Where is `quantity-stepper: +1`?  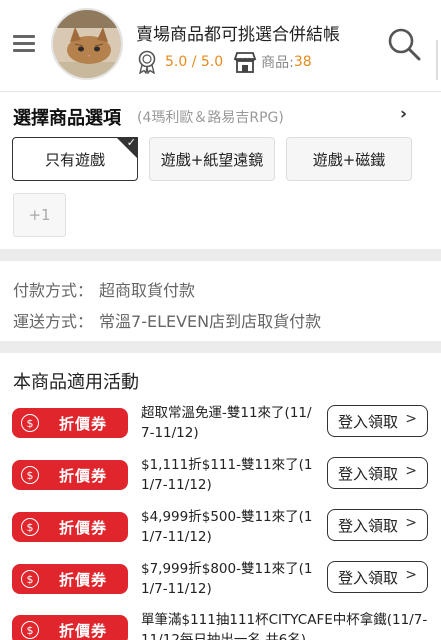 quantity-stepper: +1 is located at coordinates (39, 215).